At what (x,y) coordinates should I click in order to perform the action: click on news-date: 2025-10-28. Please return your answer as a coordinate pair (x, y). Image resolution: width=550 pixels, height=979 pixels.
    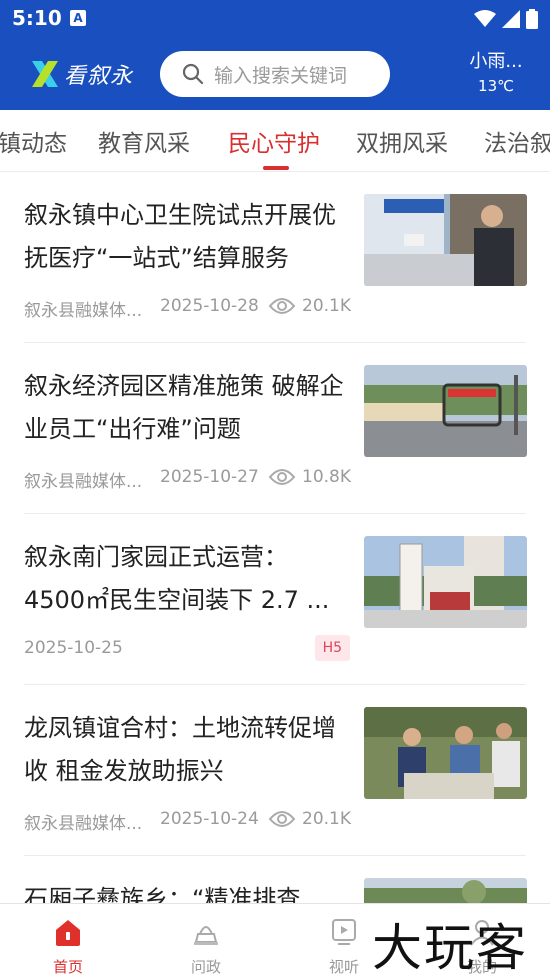
    Looking at the image, I should click on (209, 306).